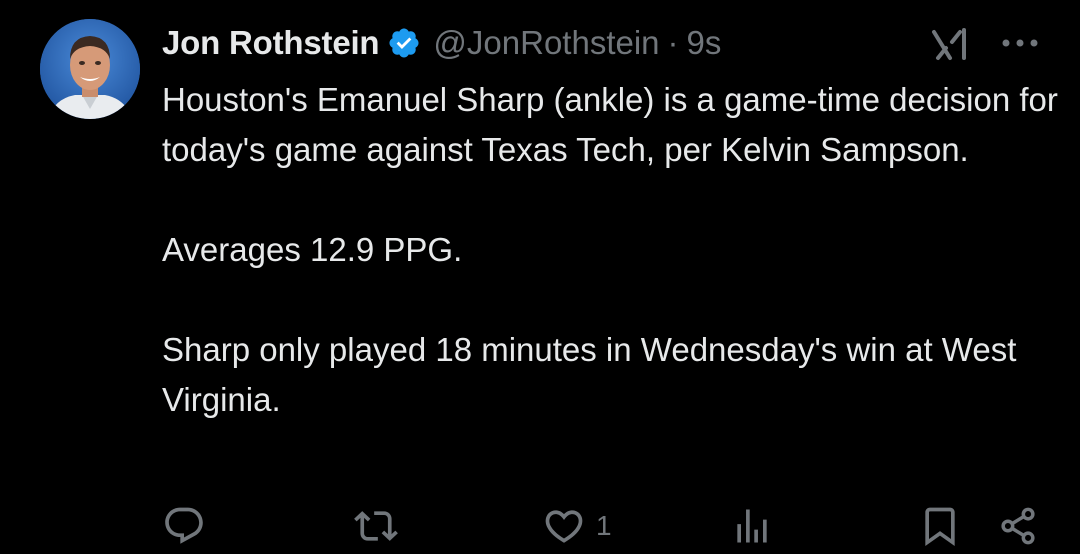 The height and width of the screenshot is (554, 1080). Describe the element at coordinates (404, 43) in the screenshot. I see `verified-badge-icon` at that location.